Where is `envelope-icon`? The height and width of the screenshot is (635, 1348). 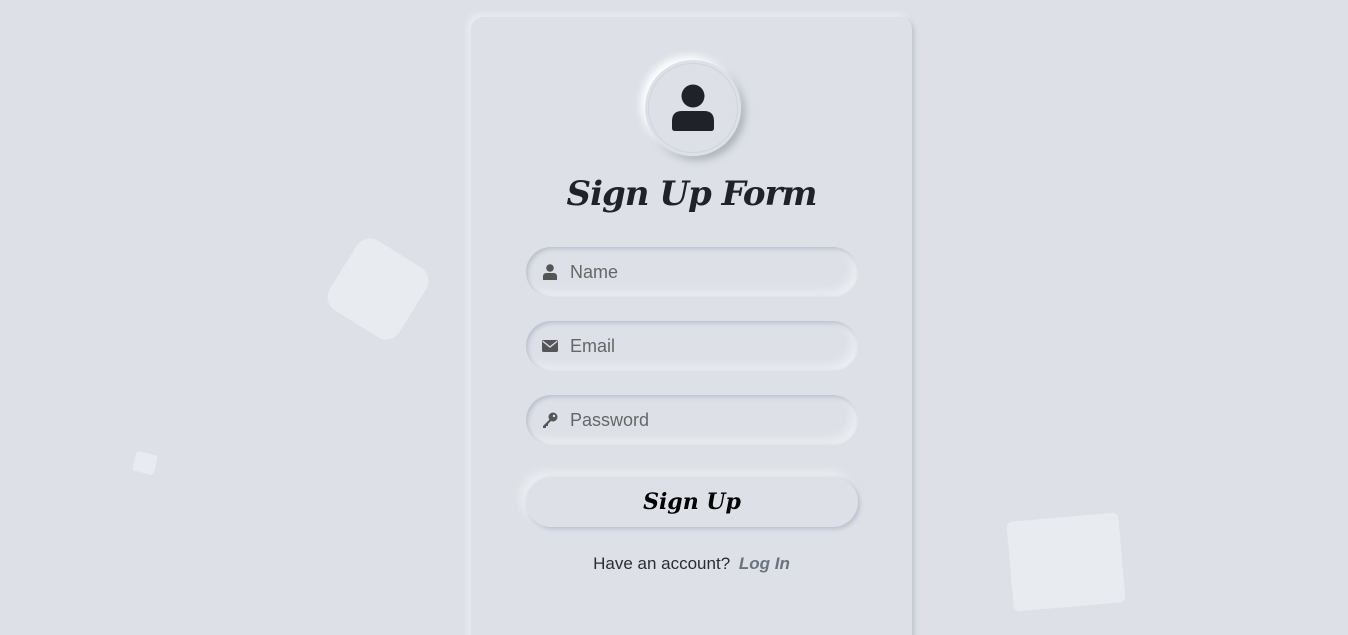
envelope-icon is located at coordinates (550, 346).